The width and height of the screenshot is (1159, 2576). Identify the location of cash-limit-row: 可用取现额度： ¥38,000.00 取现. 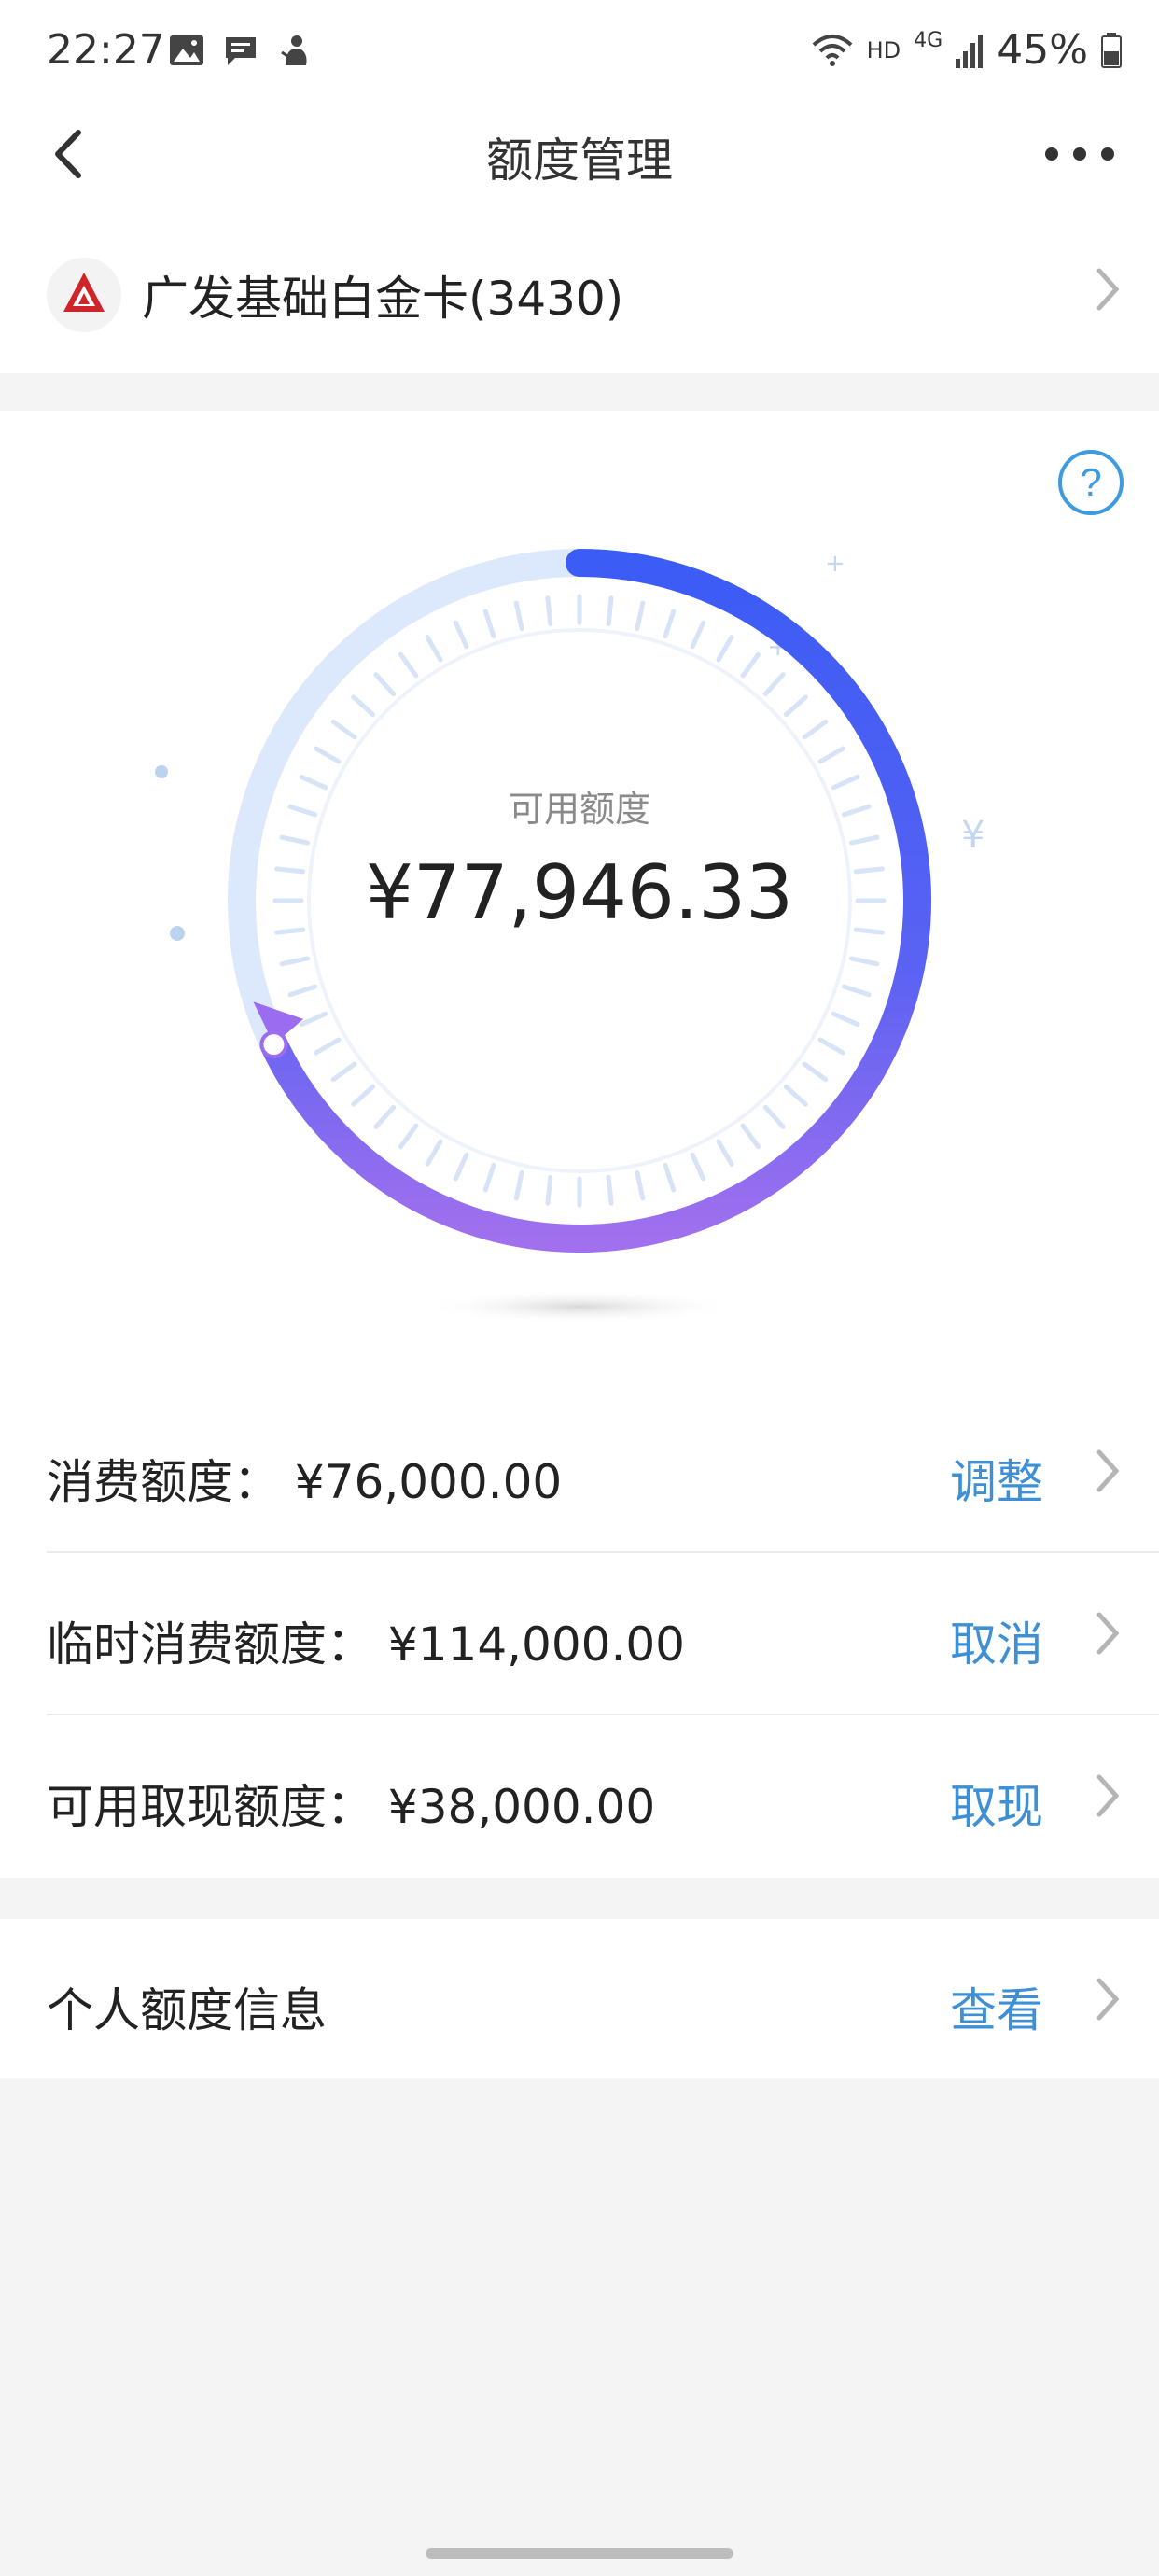
(579, 1795).